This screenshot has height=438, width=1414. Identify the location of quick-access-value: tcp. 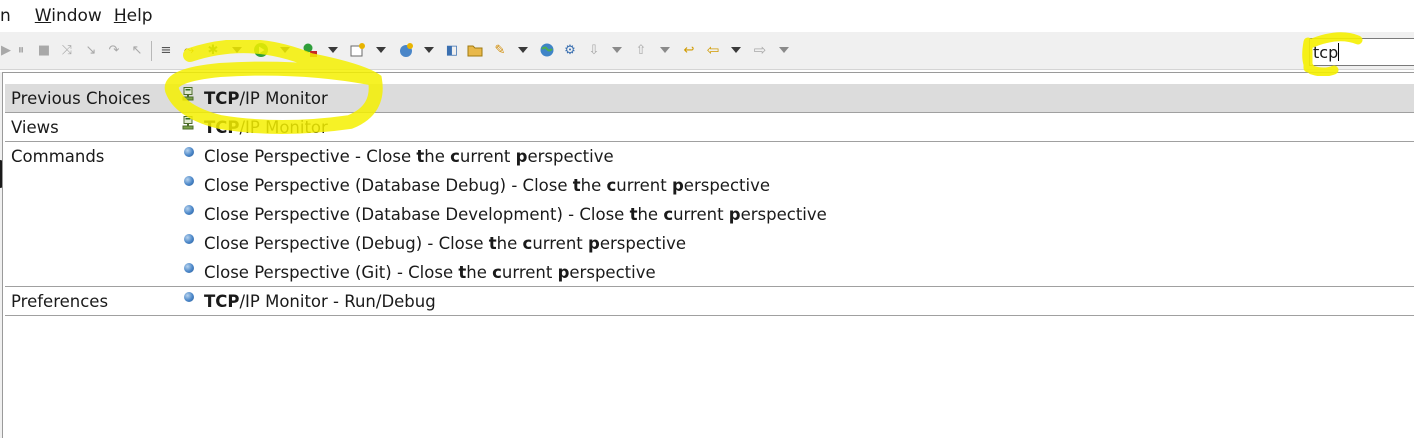
(1326, 52).